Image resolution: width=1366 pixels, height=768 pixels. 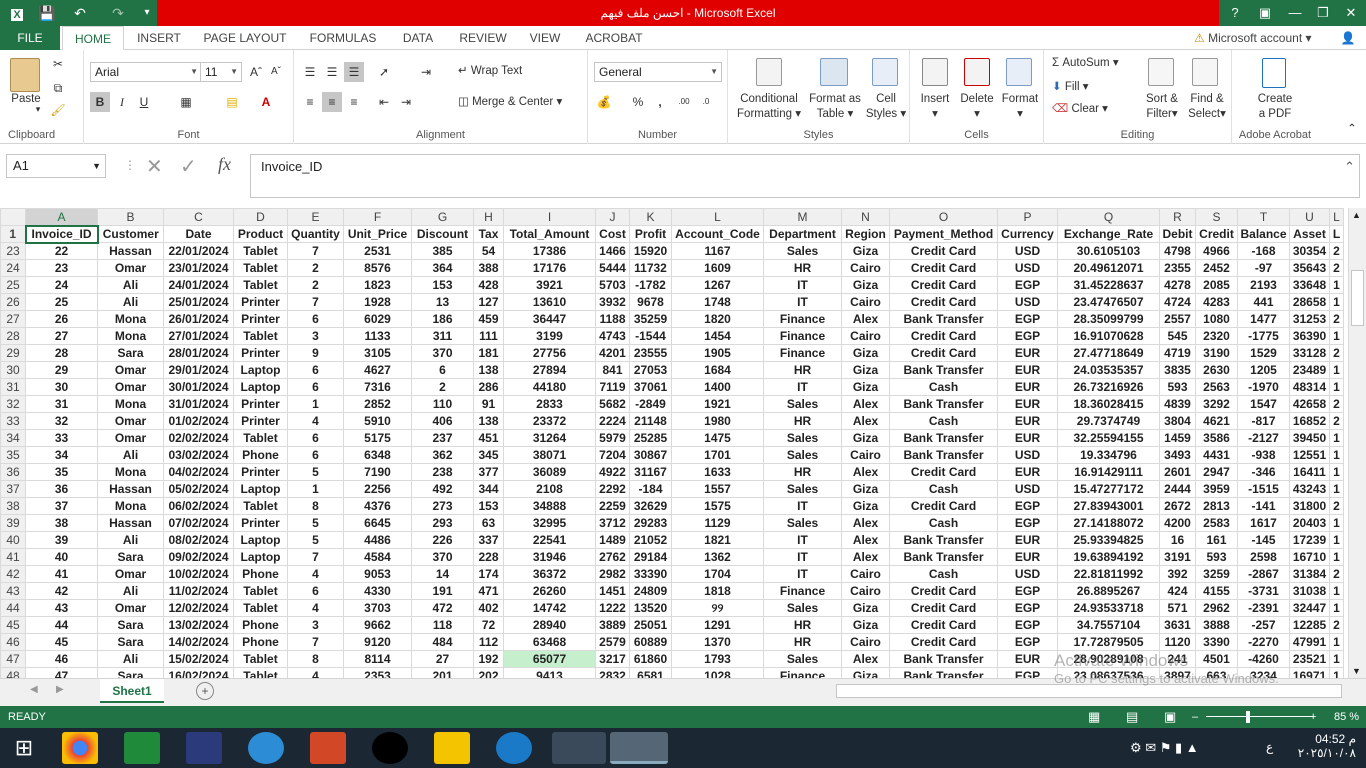 I want to click on align-middle-icon: ☰, so click(x=332, y=72).